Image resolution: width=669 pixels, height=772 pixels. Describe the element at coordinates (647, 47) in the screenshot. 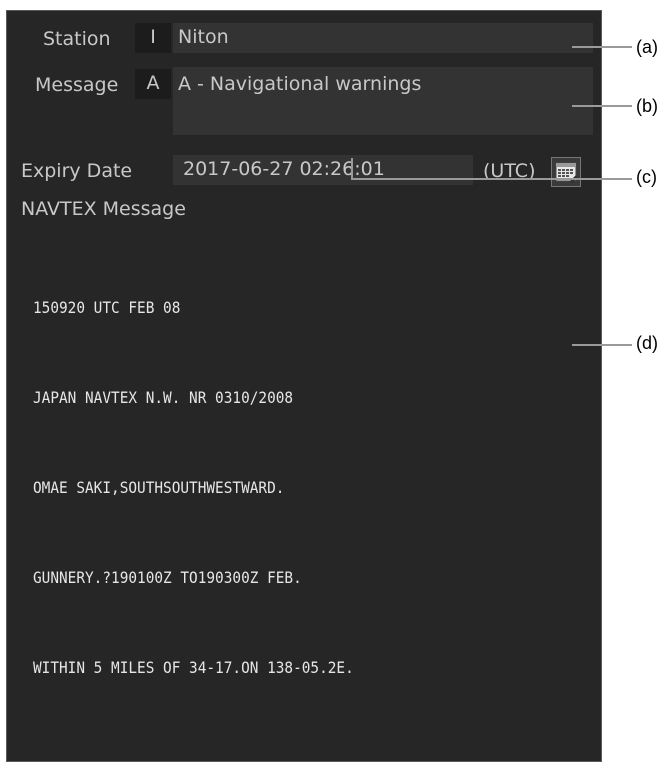

I see `callout-a-label: (a)` at that location.